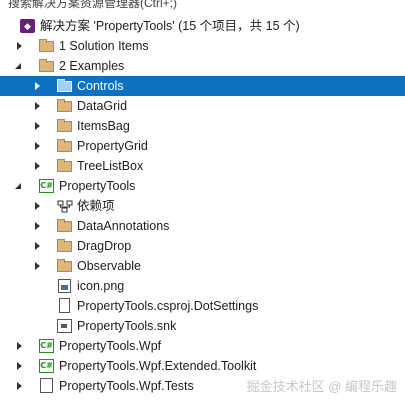  Describe the element at coordinates (65, 305) in the screenshot. I see `file-icon` at that location.